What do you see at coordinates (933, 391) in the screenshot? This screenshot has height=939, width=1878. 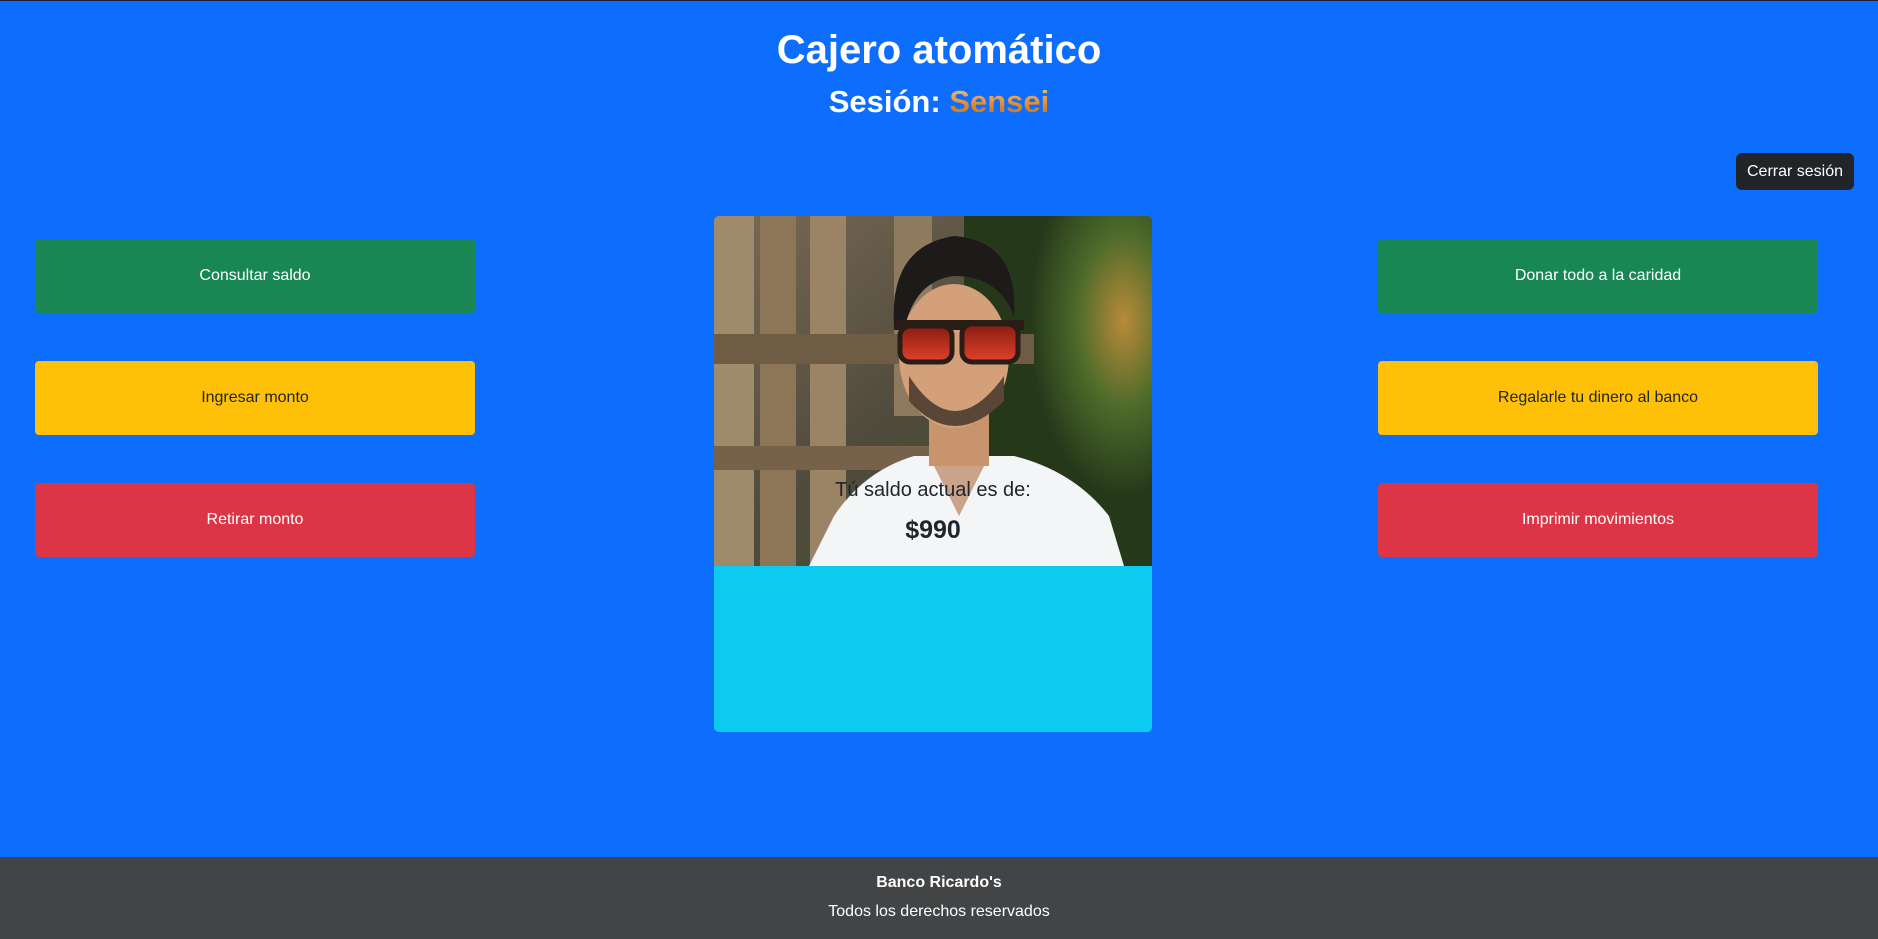 I see `user-photo` at bounding box center [933, 391].